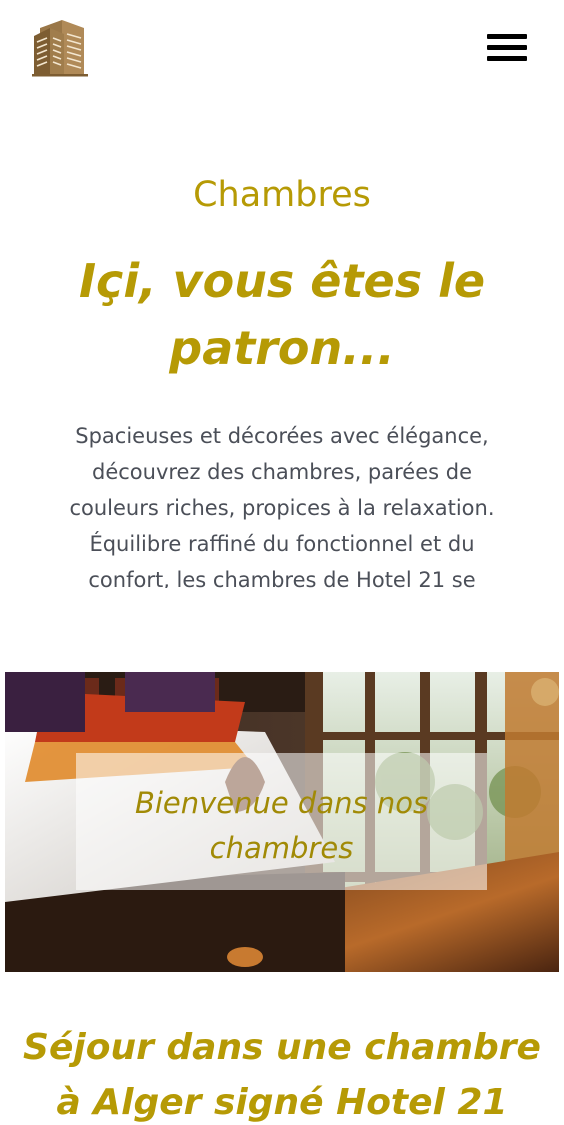 Image resolution: width=564 pixels, height=1125 pixels. Describe the element at coordinates (281, 825) in the screenshot. I see `welcome-text: Bienvenue dans nos chambres` at that location.